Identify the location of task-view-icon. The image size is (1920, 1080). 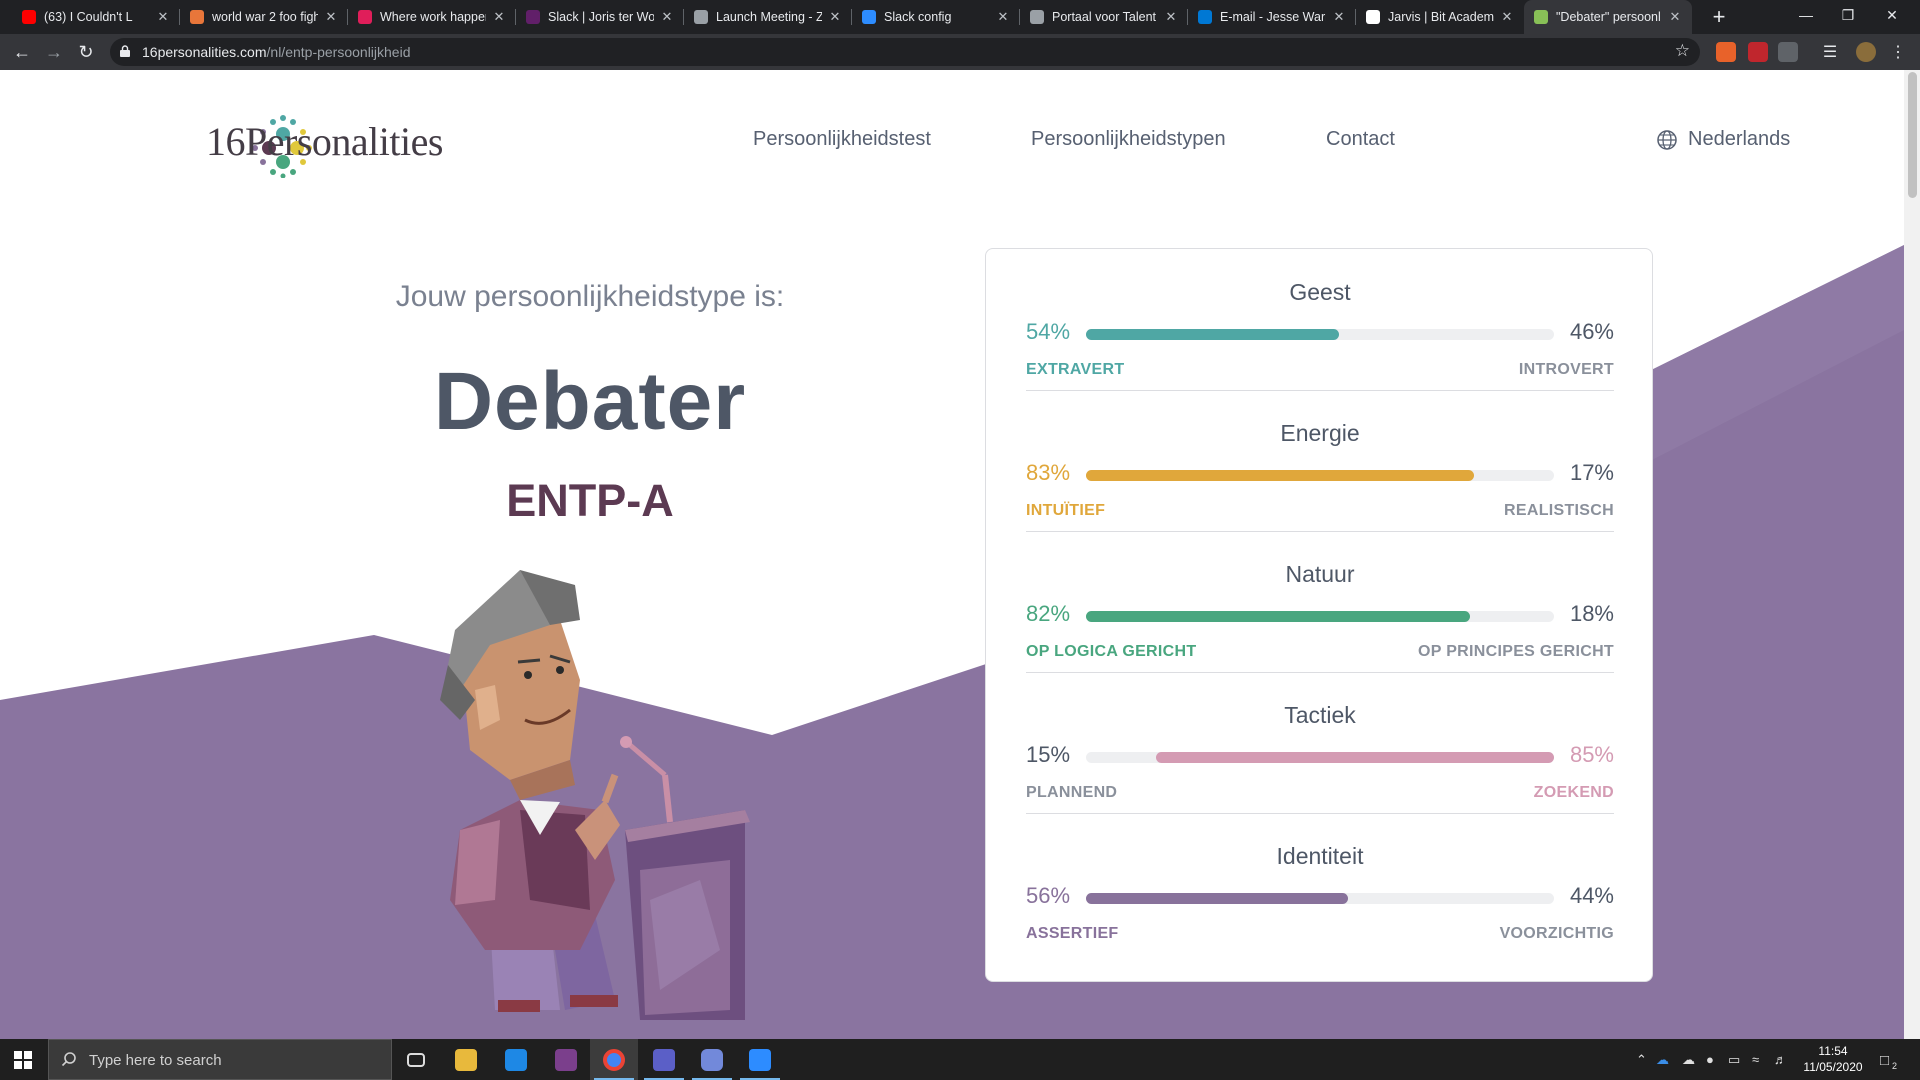
(416, 1059).